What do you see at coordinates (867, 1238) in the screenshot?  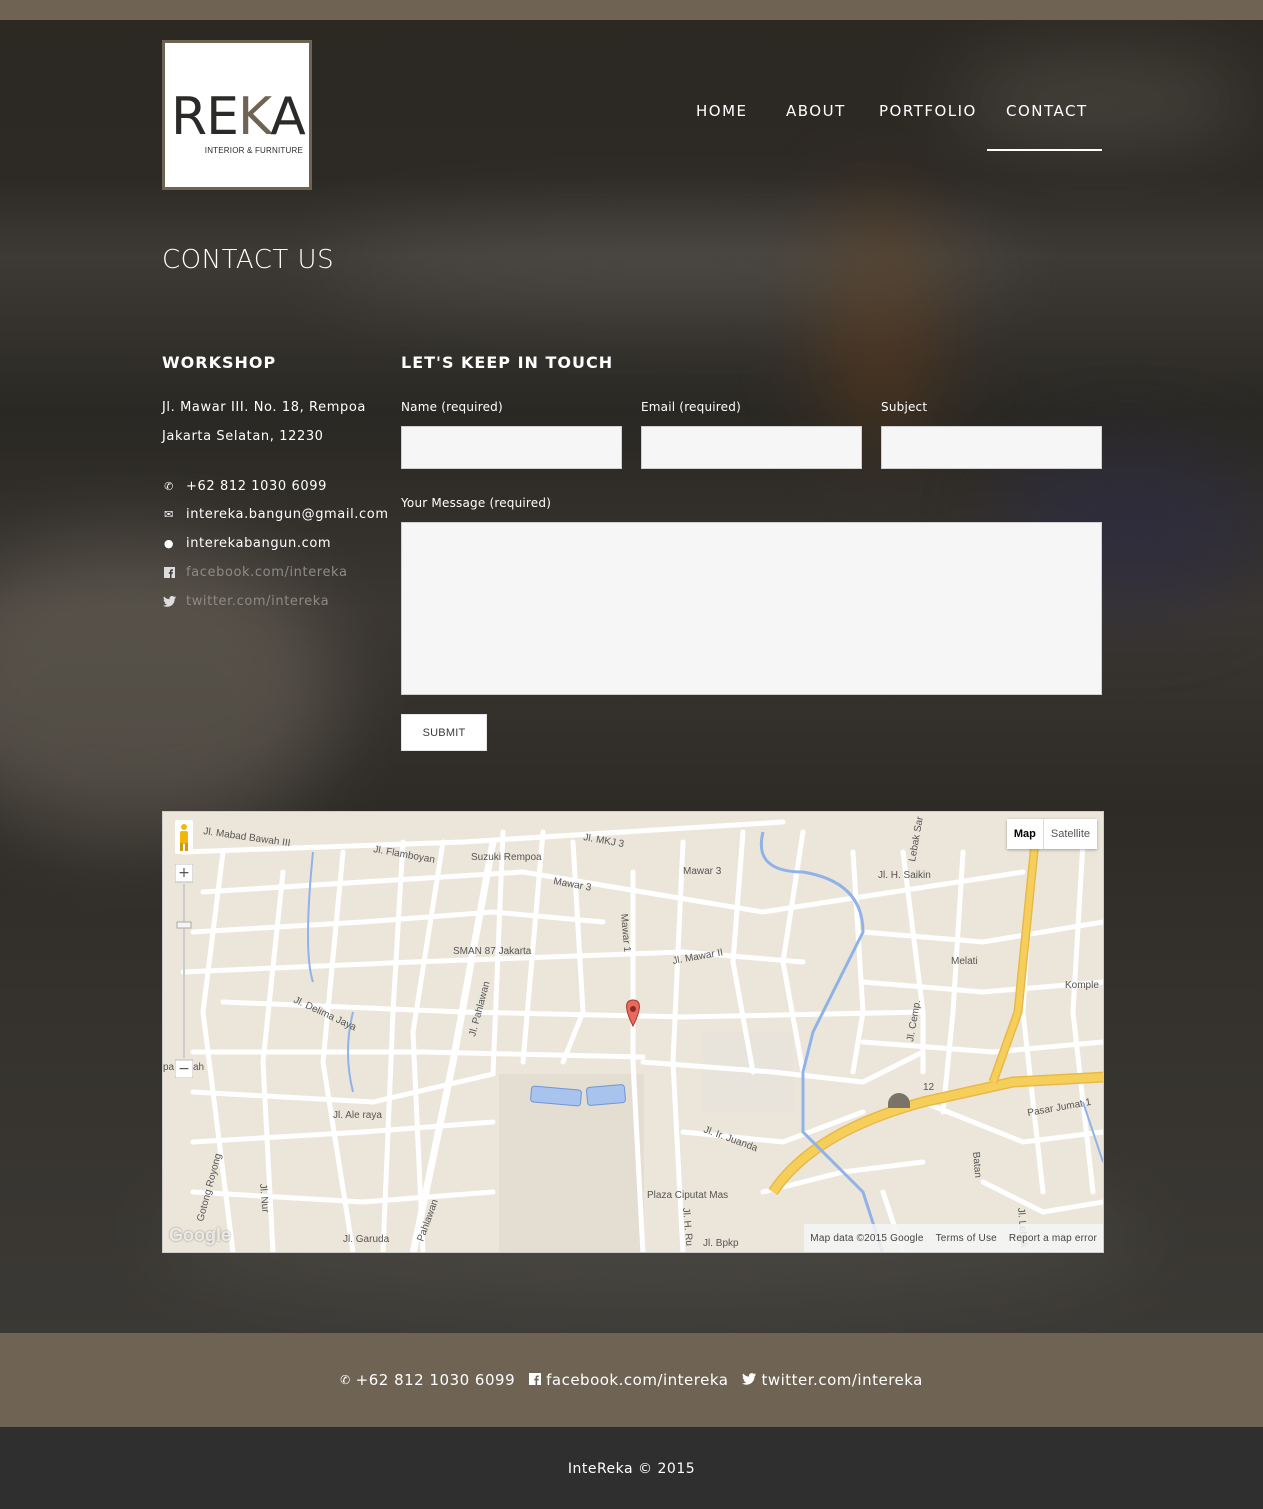 I see `map-attribution: Map data ©2015 Google` at bounding box center [867, 1238].